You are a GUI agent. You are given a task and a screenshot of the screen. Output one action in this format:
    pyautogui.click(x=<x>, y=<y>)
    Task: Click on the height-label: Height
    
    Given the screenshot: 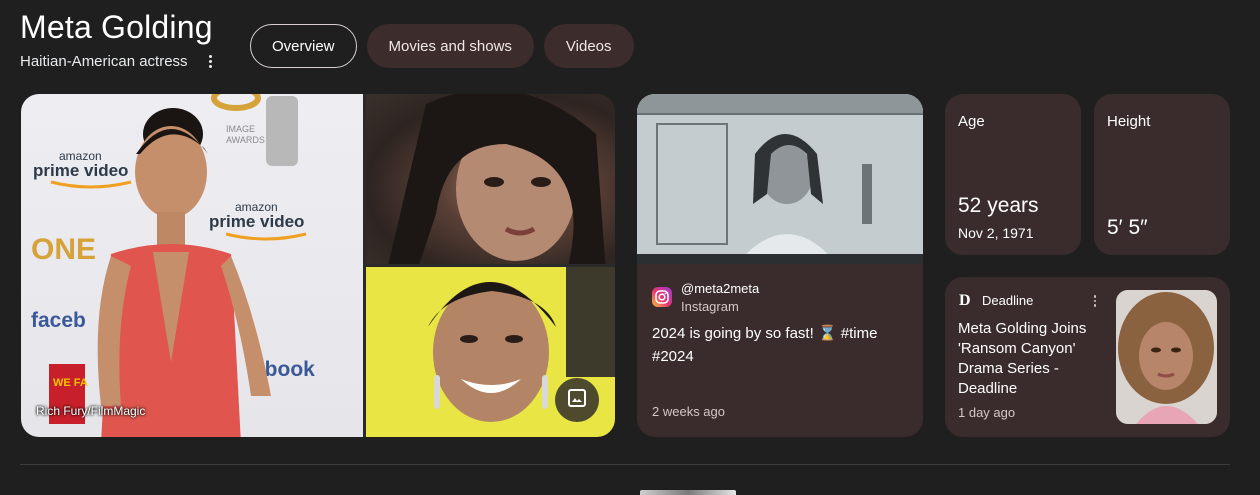 What is the action you would take?
    pyautogui.click(x=1129, y=121)
    